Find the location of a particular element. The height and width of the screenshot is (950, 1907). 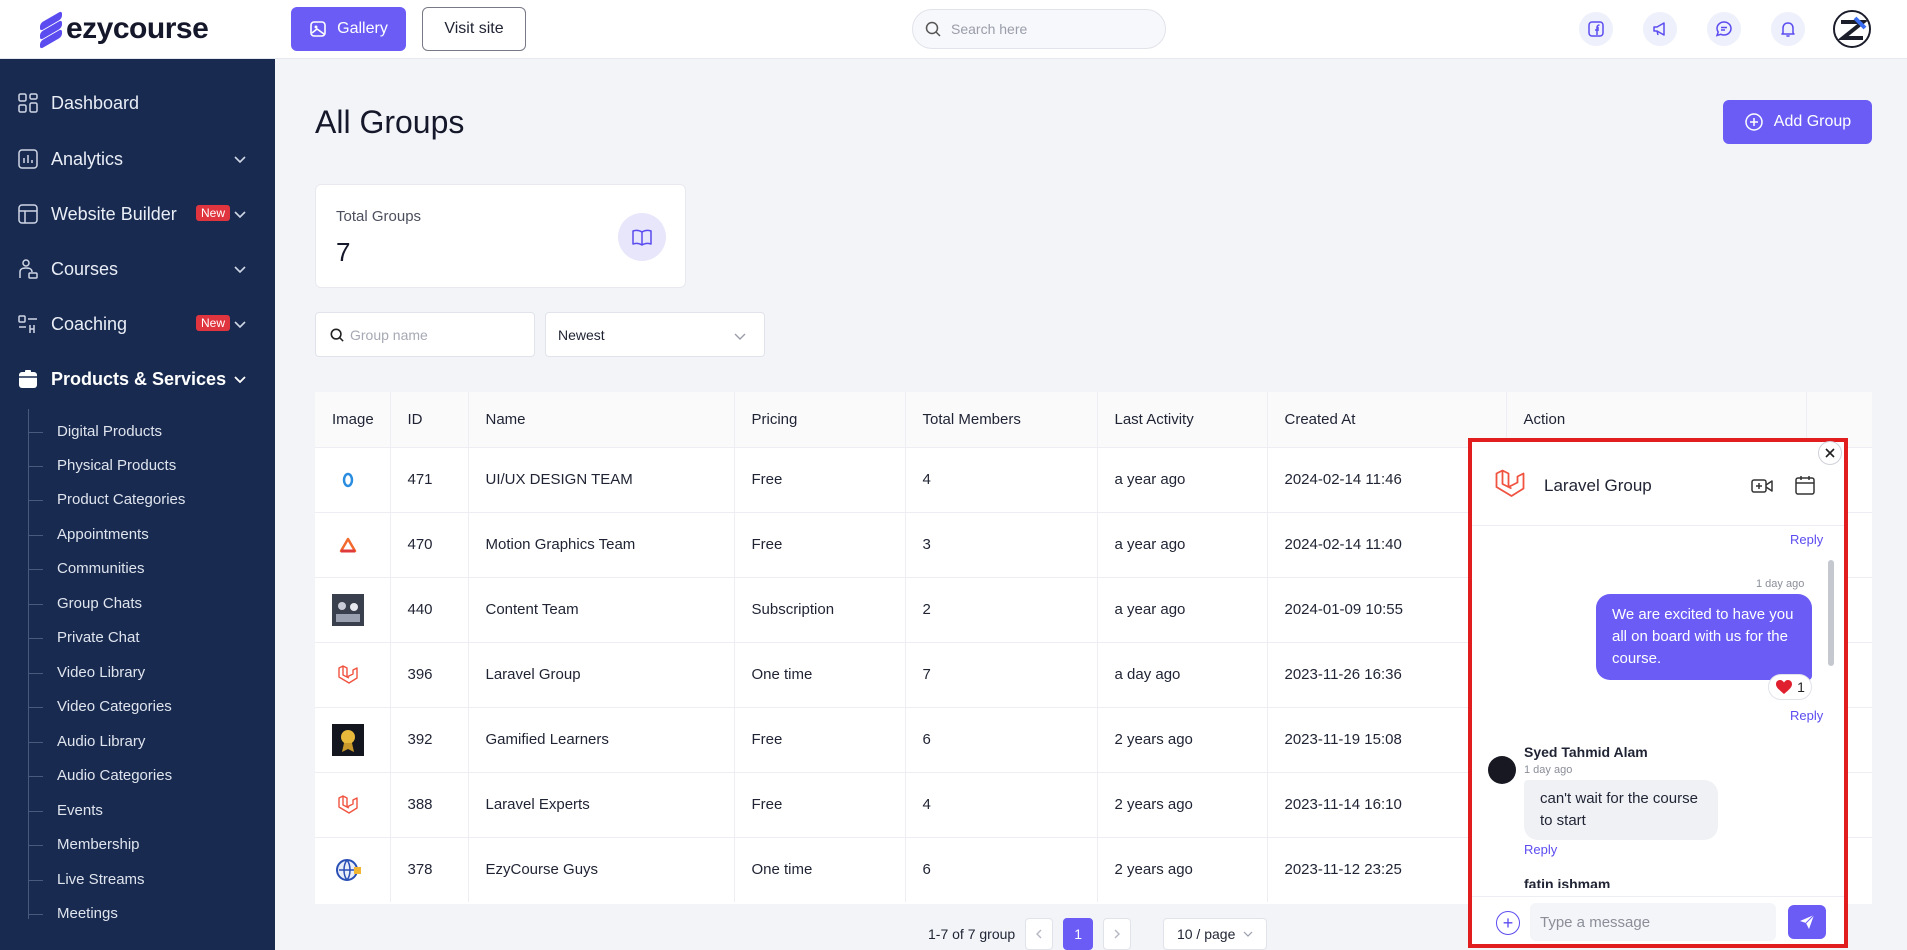

logo-text: ezycourse is located at coordinates (137, 28).